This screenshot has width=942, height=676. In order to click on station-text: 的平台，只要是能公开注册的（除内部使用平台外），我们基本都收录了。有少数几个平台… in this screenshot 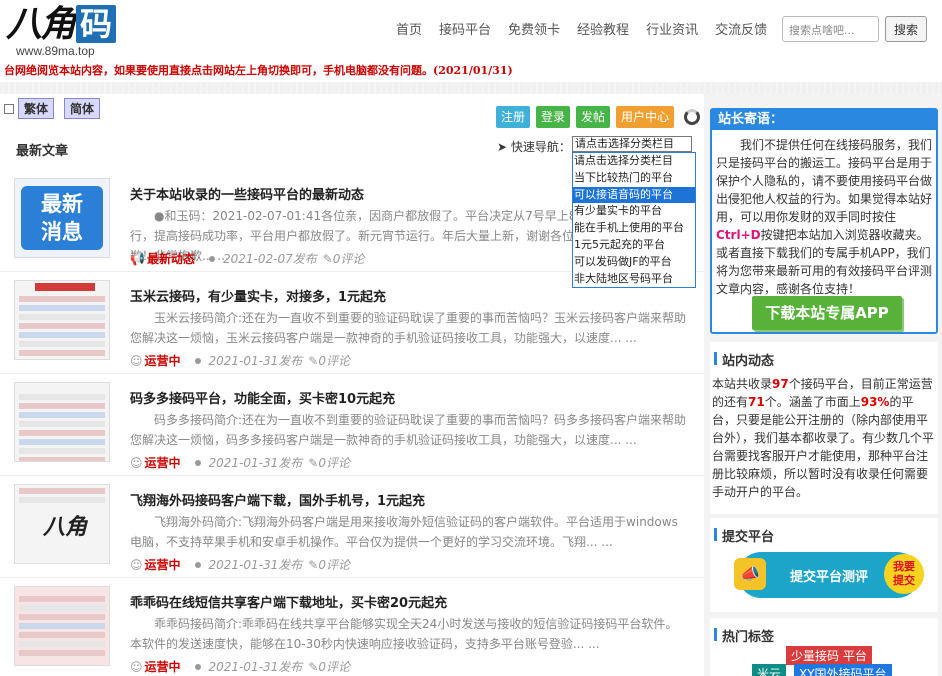, I will do `click(823, 447)`.